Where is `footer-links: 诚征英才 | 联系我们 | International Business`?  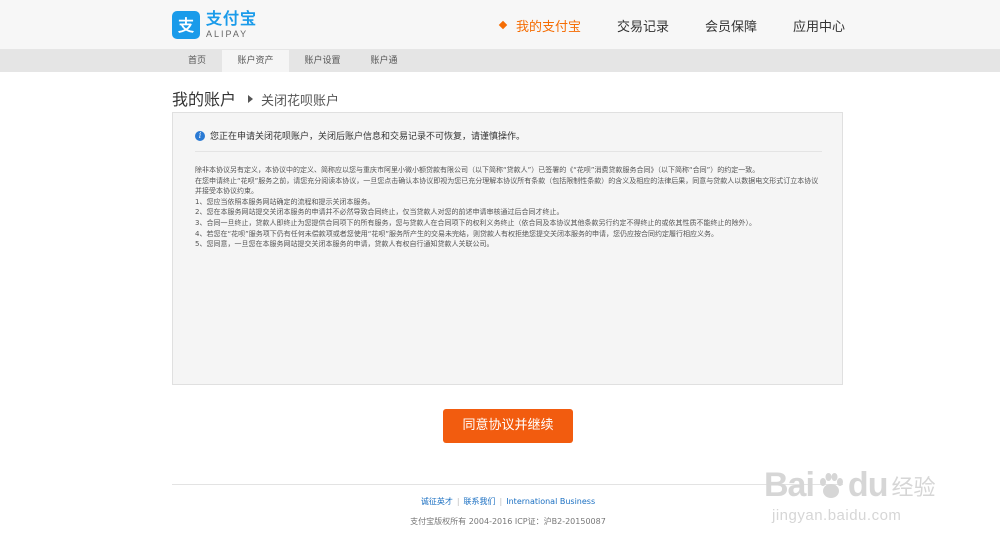 footer-links: 诚征英才 | 联系我们 | International Business is located at coordinates (508, 501).